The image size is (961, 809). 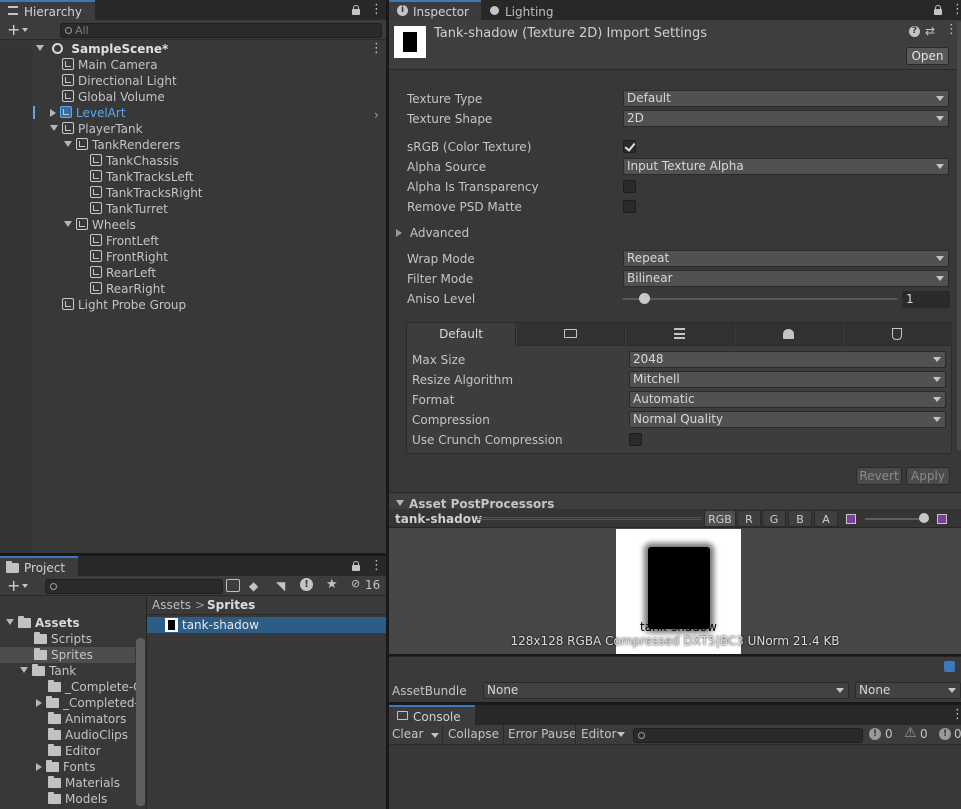 I want to click on tree-item: _Complete-C, so click(x=95, y=687).